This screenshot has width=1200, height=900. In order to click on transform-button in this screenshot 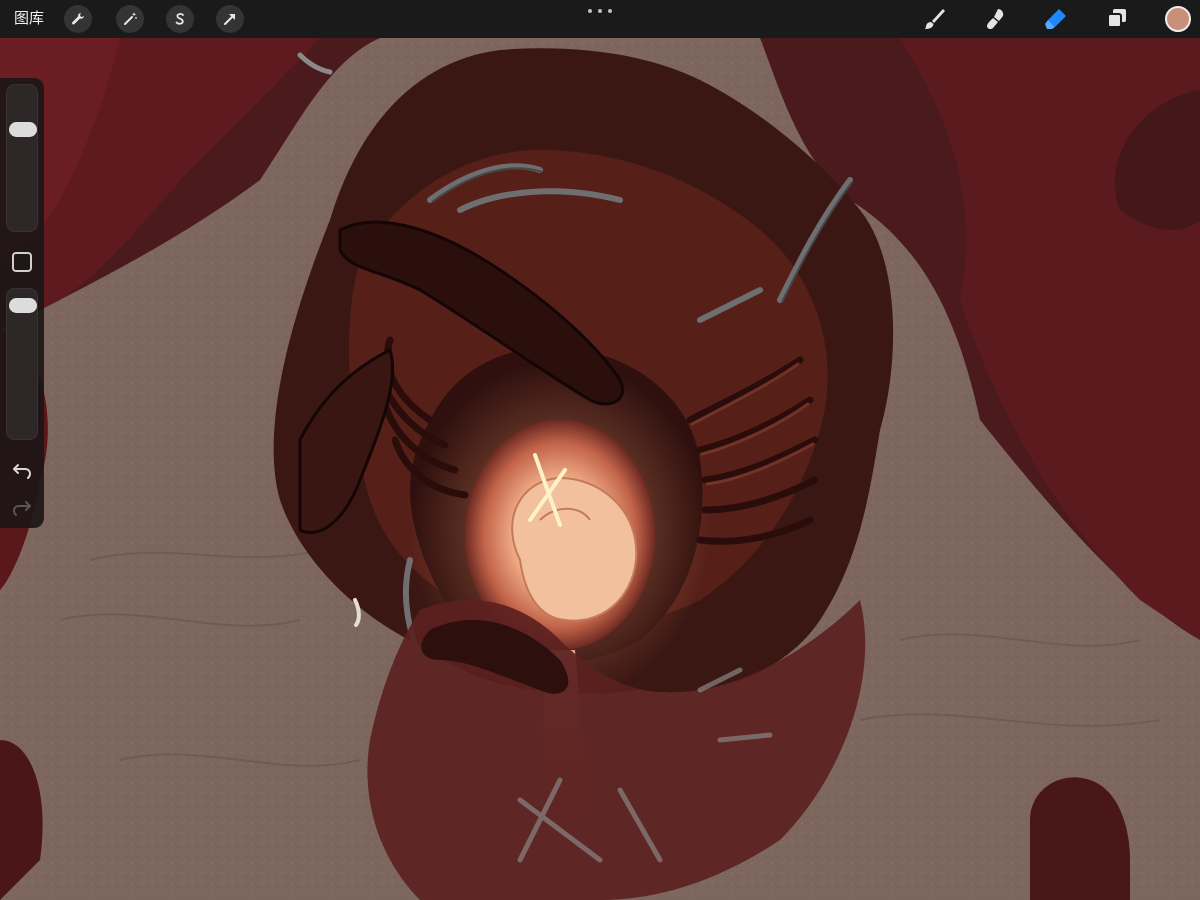, I will do `click(230, 19)`.